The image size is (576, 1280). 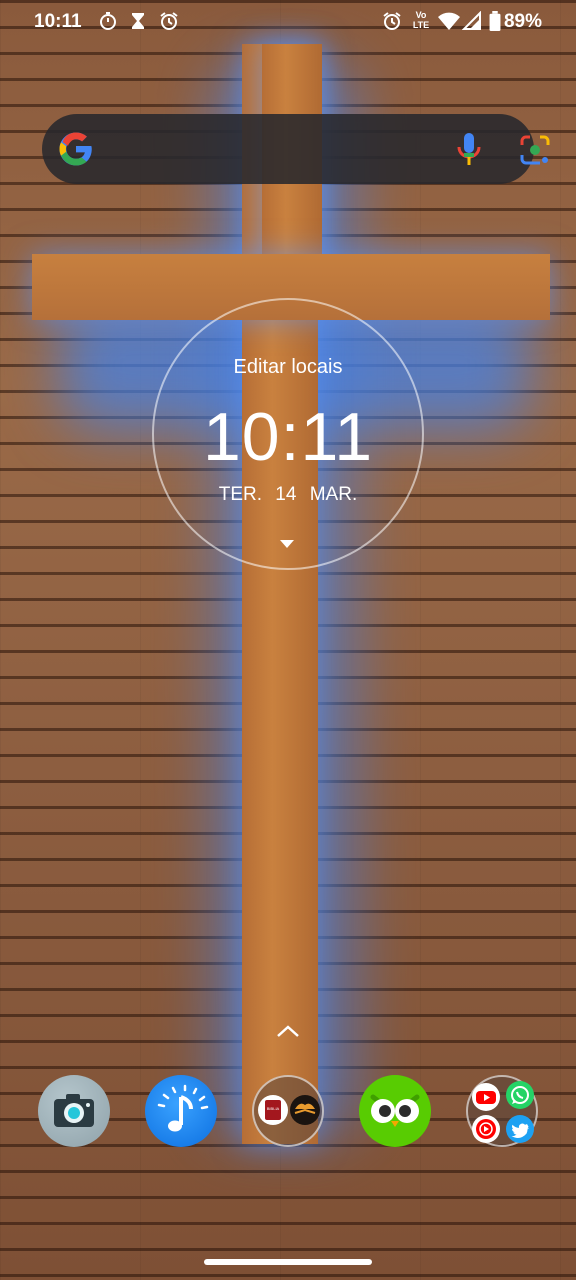 I want to click on camera-icon, so click(x=74, y=1110).